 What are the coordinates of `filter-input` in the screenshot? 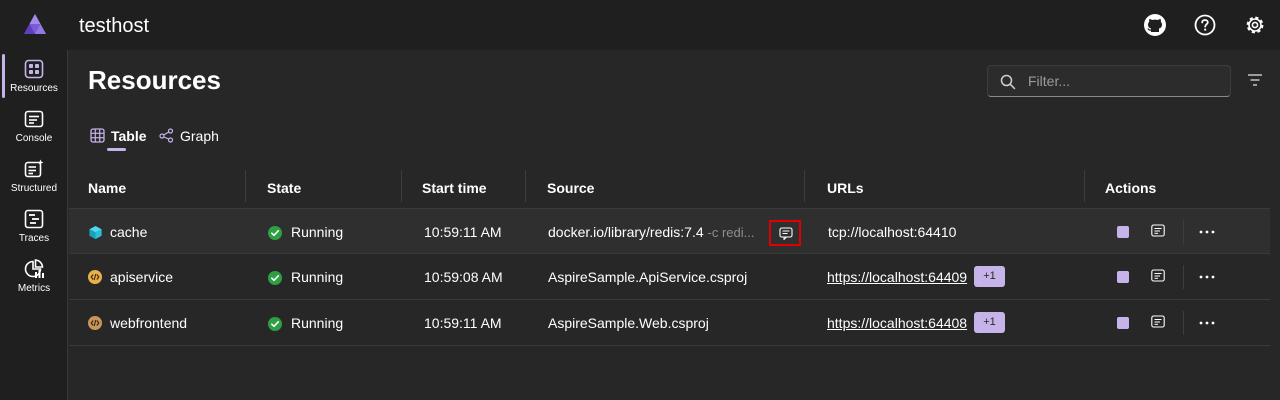 It's located at (1125, 81).